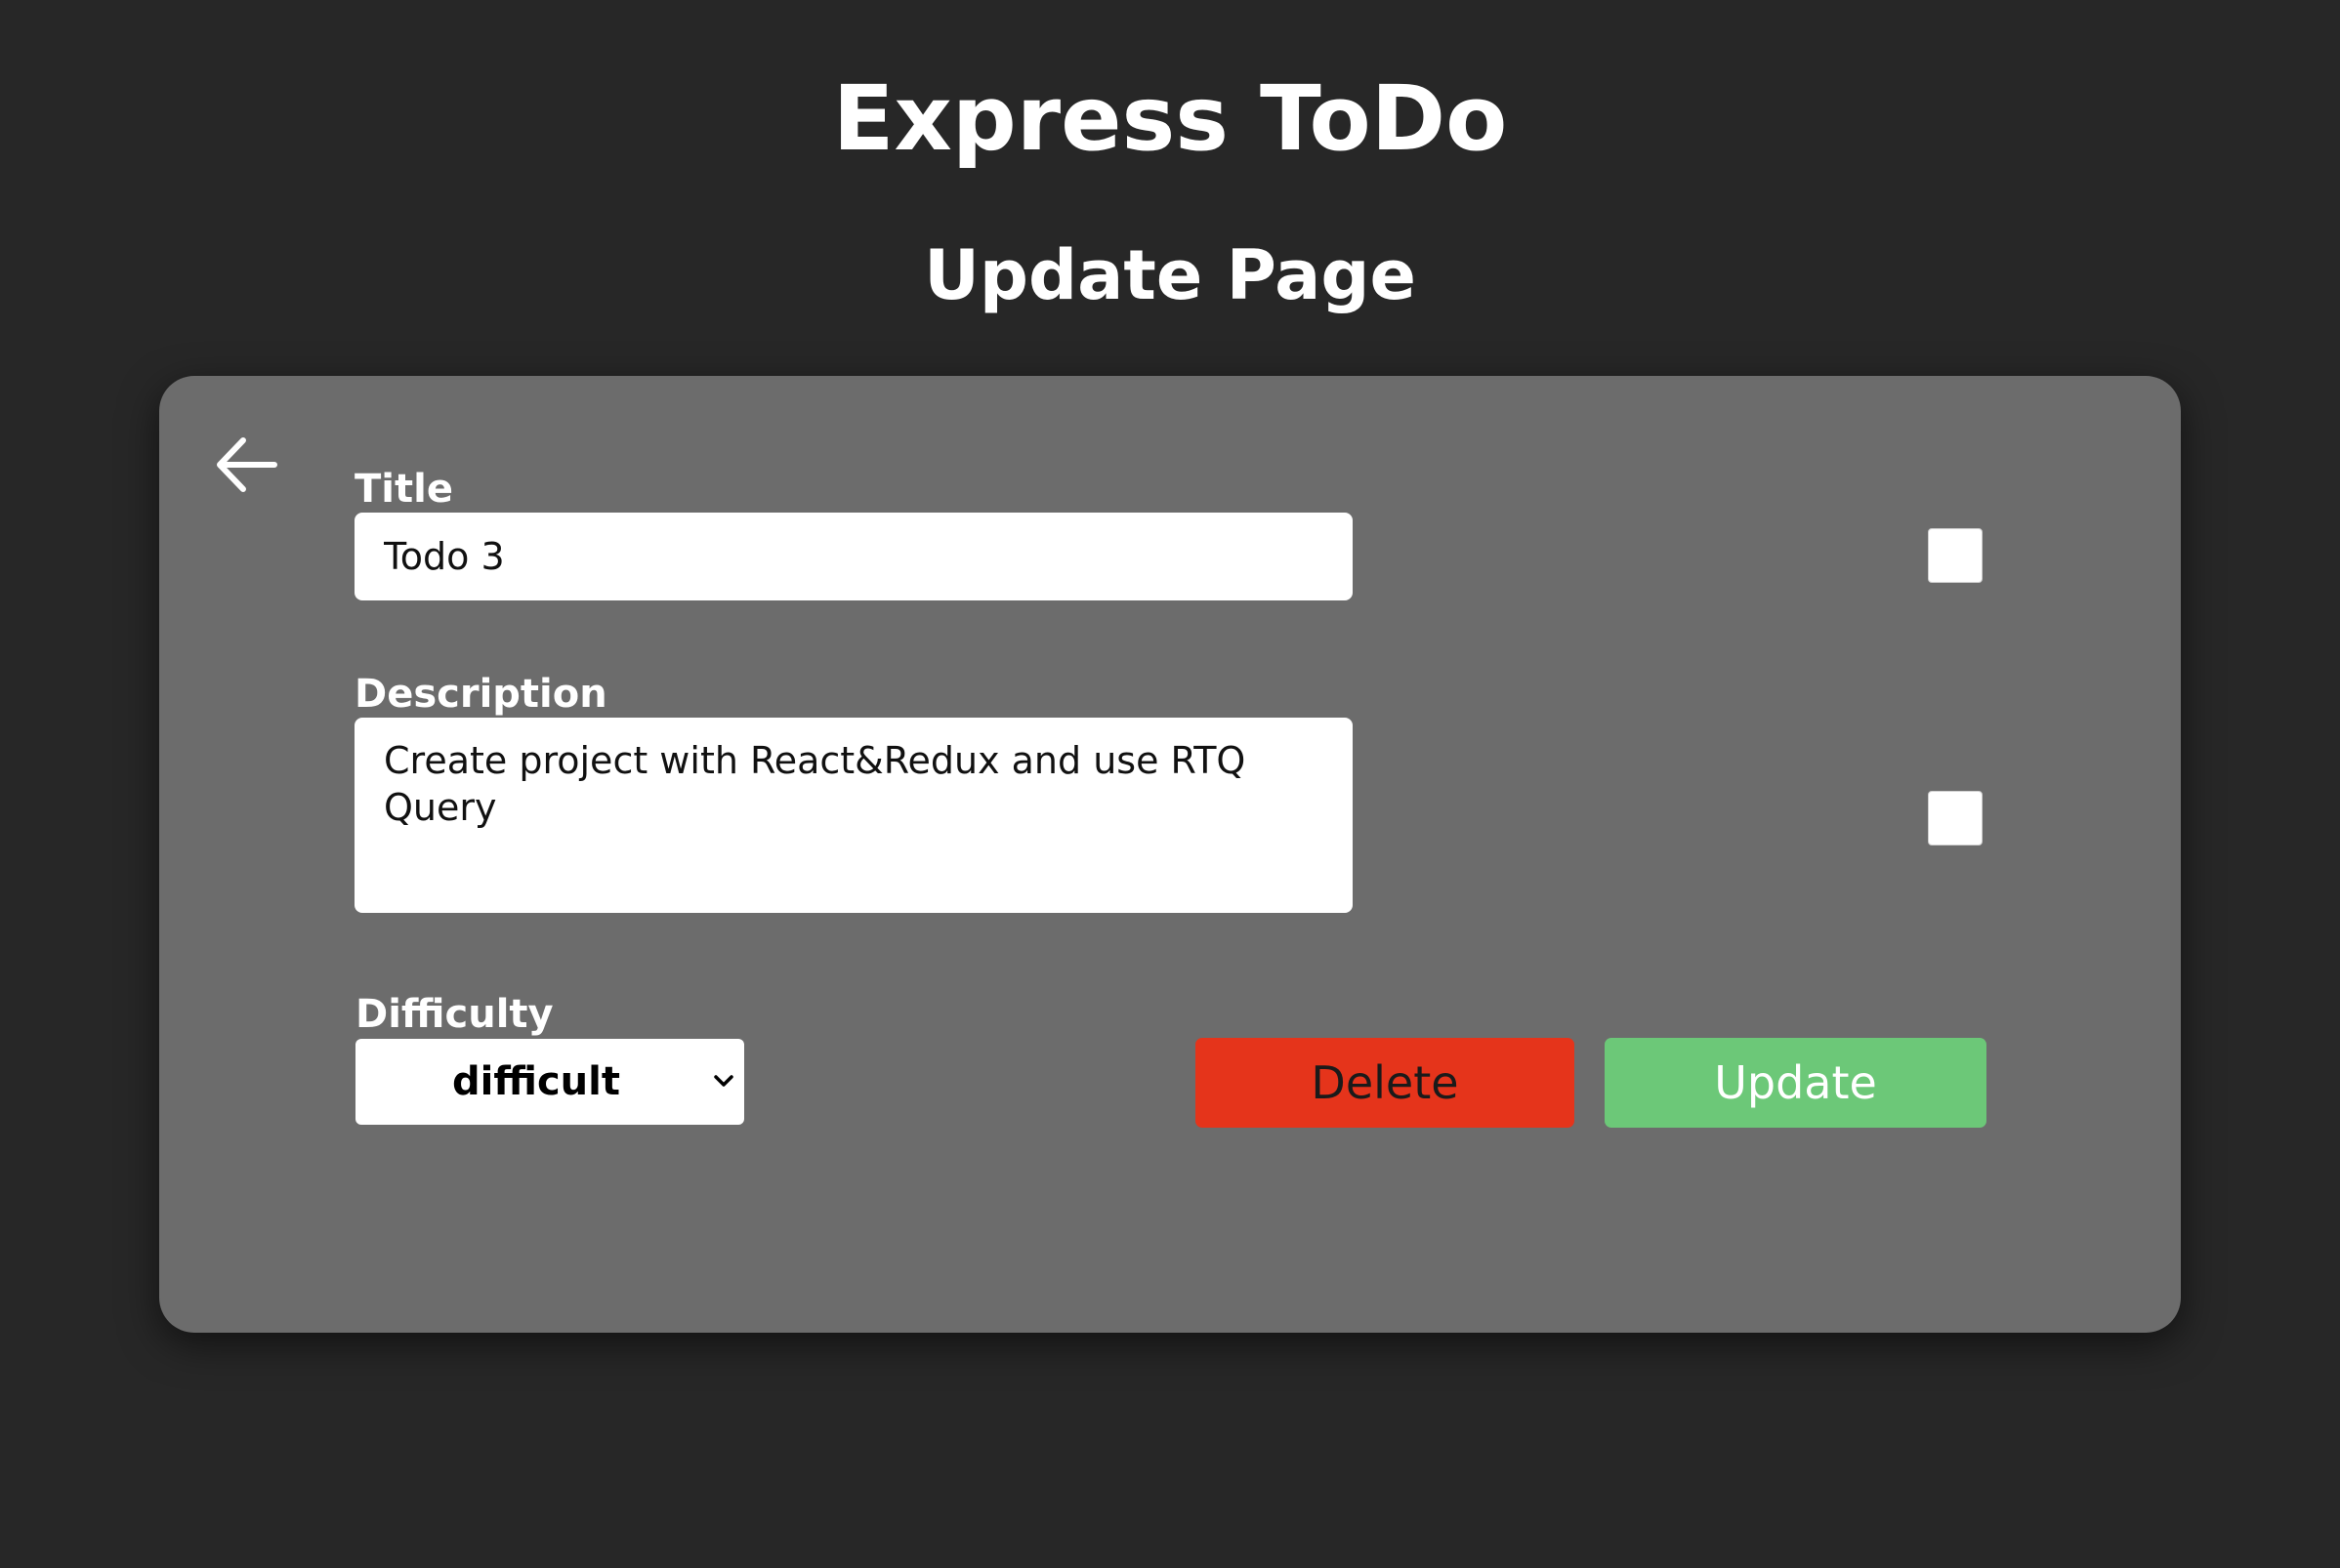 Image resolution: width=2340 pixels, height=1568 pixels. I want to click on difficulty-selected-value: difficult, so click(536, 1082).